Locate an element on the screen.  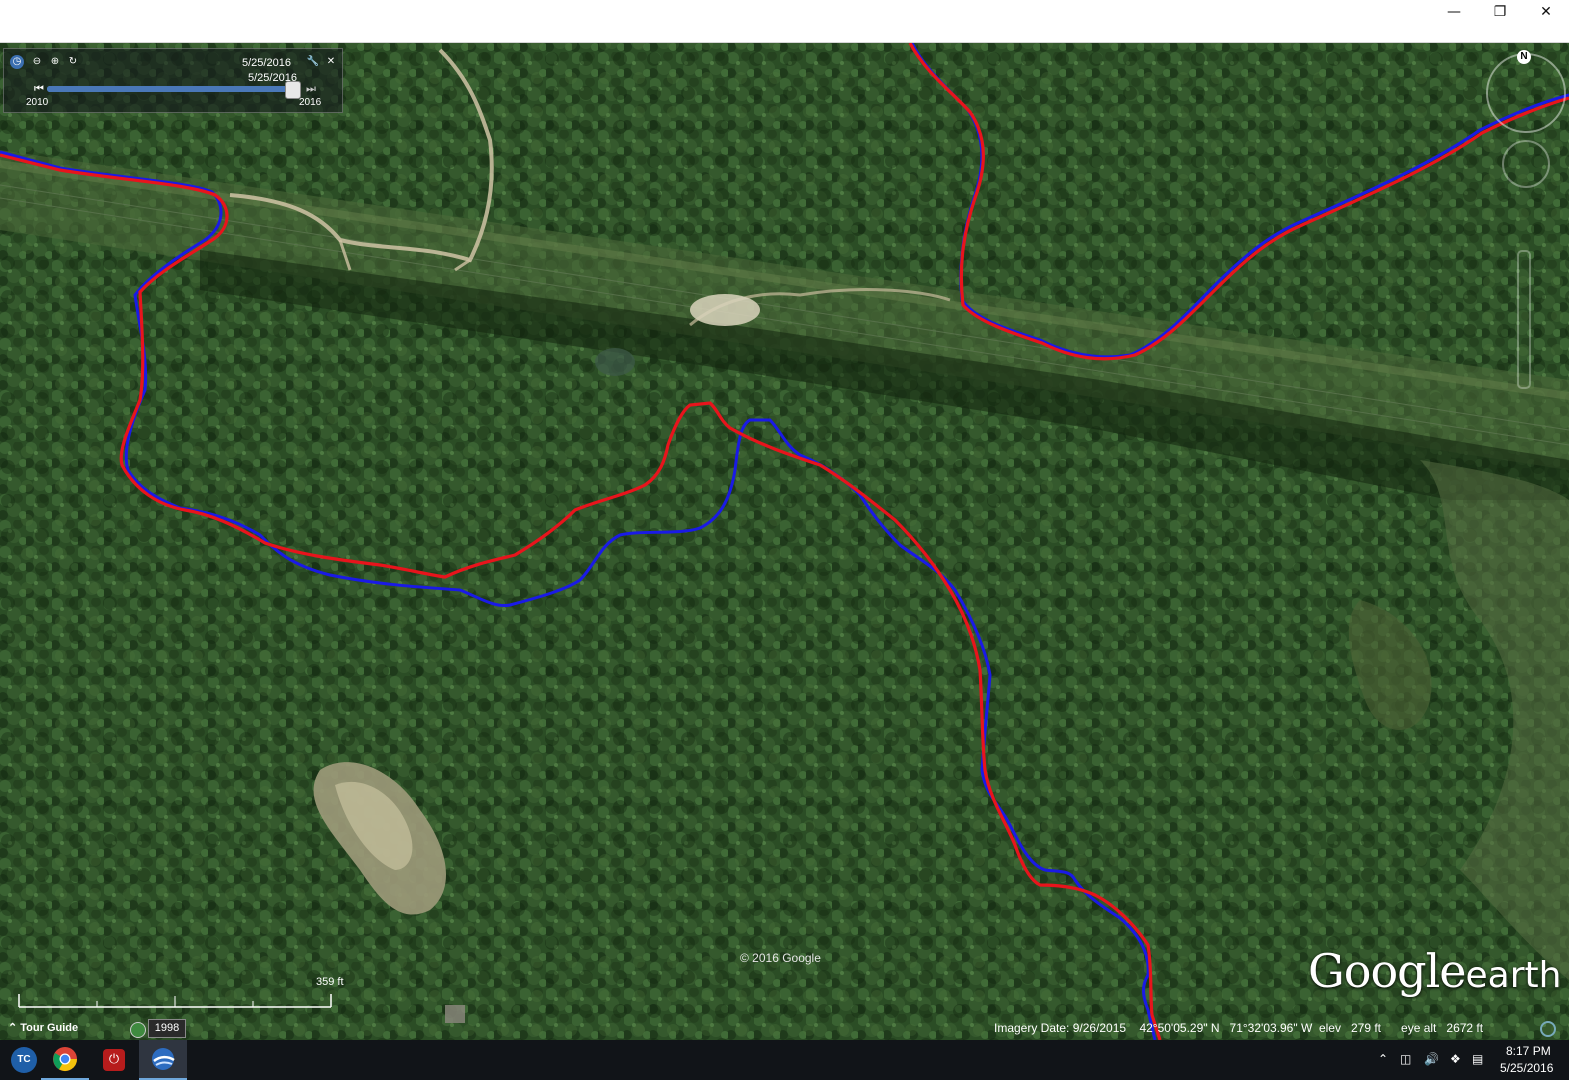
tour-guide-button: ⌃ Tour Guide is located at coordinates (43, 1027).